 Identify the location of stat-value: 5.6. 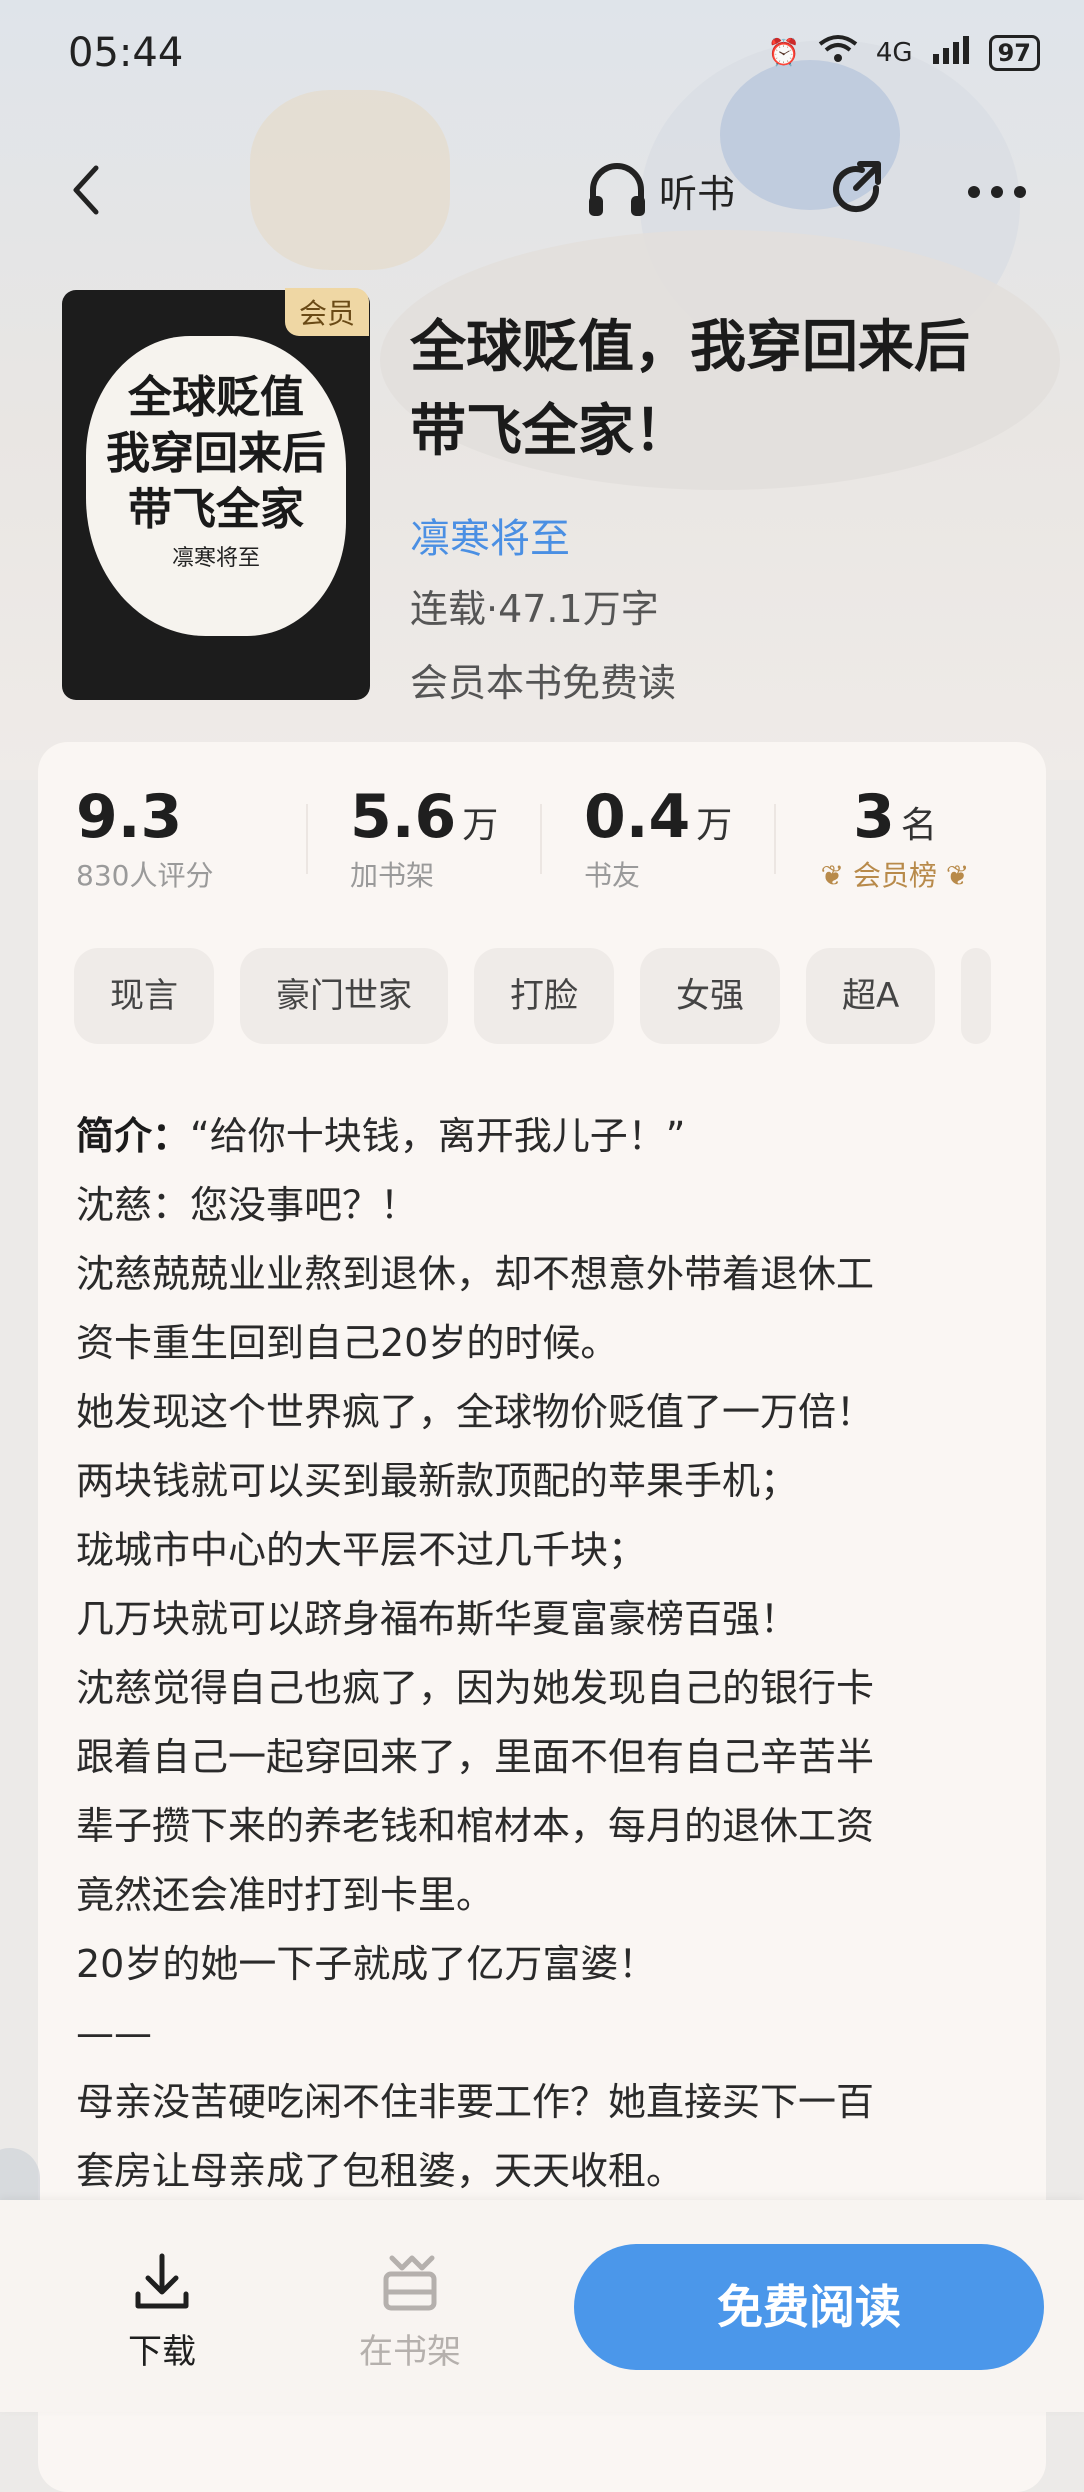
(403, 817).